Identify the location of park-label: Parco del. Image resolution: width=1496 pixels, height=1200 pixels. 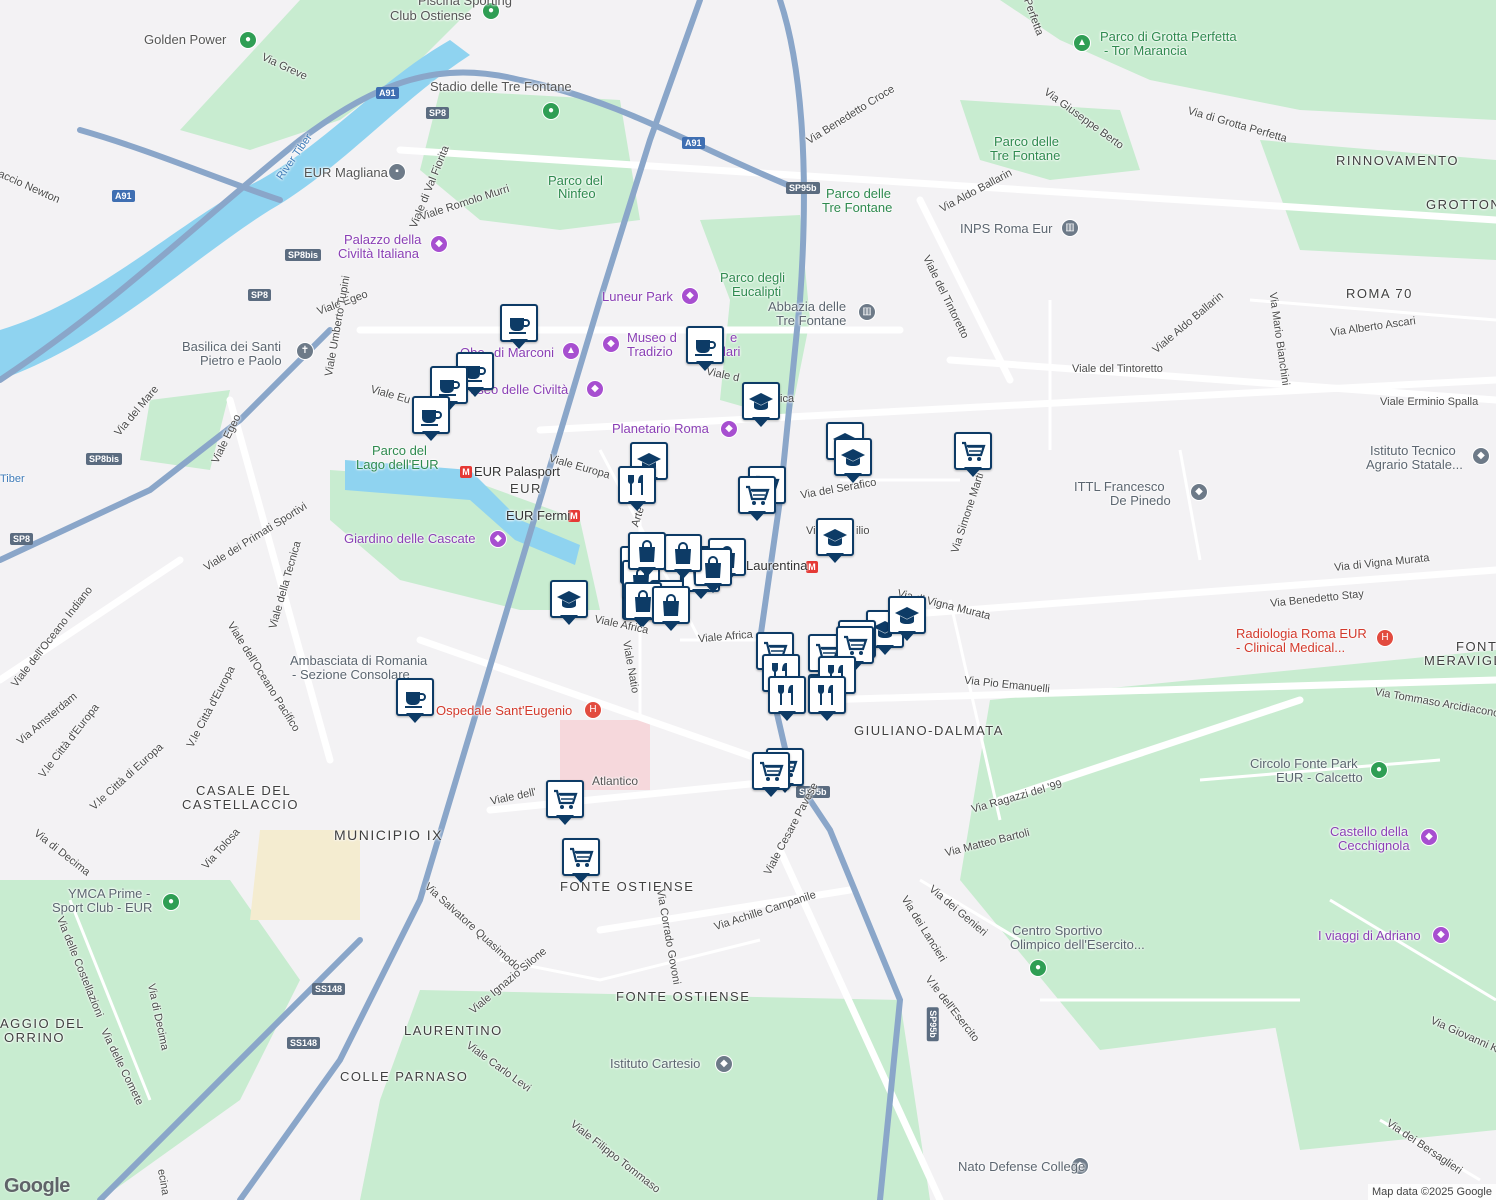
(399, 451).